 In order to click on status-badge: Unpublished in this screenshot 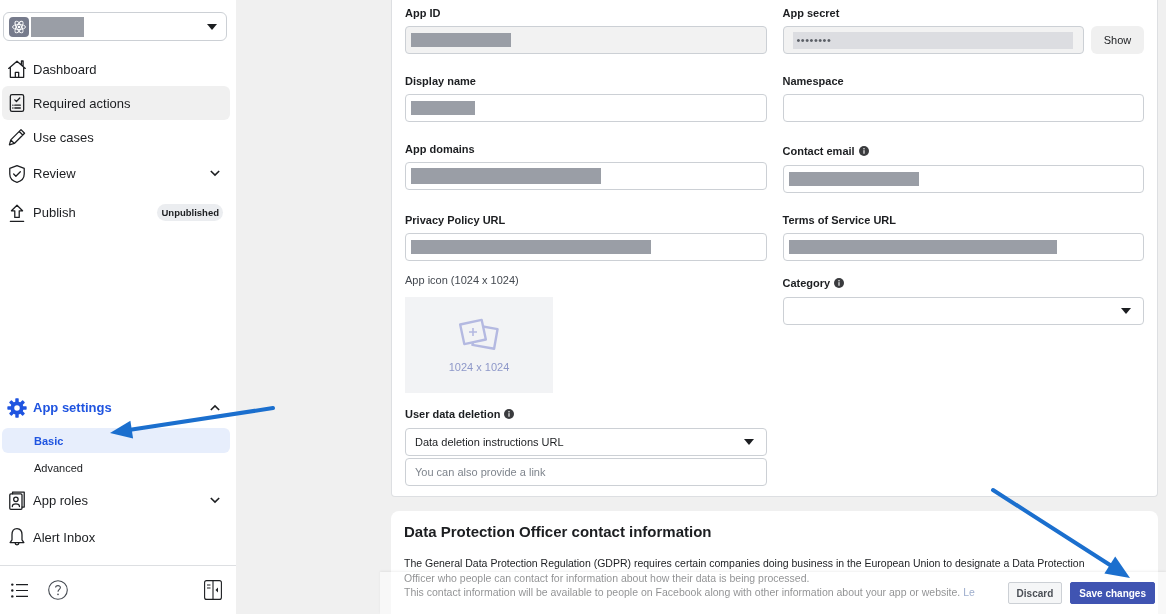, I will do `click(190, 212)`.